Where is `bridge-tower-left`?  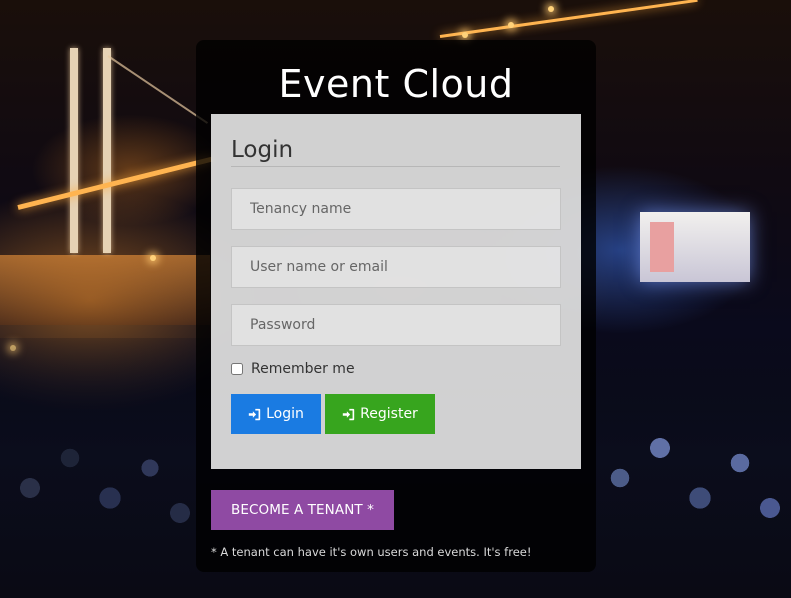
bridge-tower-left is located at coordinates (74, 150).